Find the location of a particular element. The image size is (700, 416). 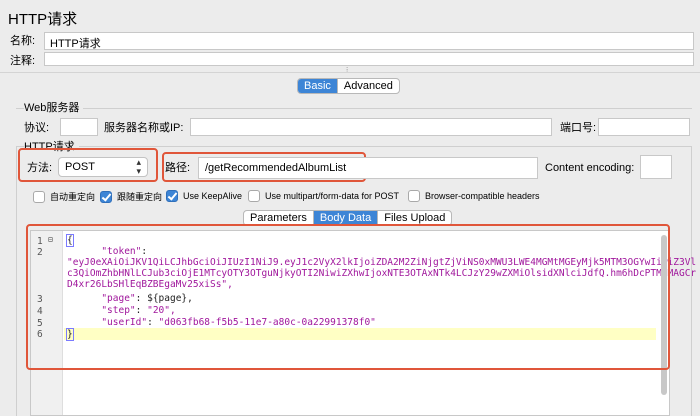

option-keepalive: Use KeepAlive is located at coordinates (204, 196).